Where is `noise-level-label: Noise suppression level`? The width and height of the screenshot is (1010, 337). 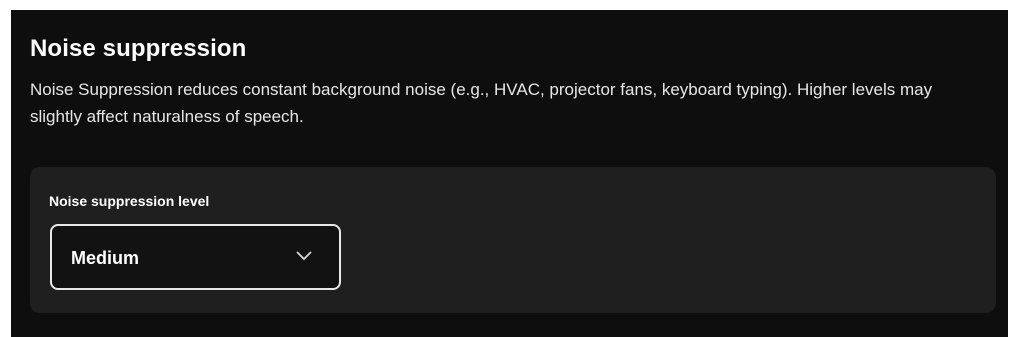 noise-level-label: Noise suppression level is located at coordinates (129, 201).